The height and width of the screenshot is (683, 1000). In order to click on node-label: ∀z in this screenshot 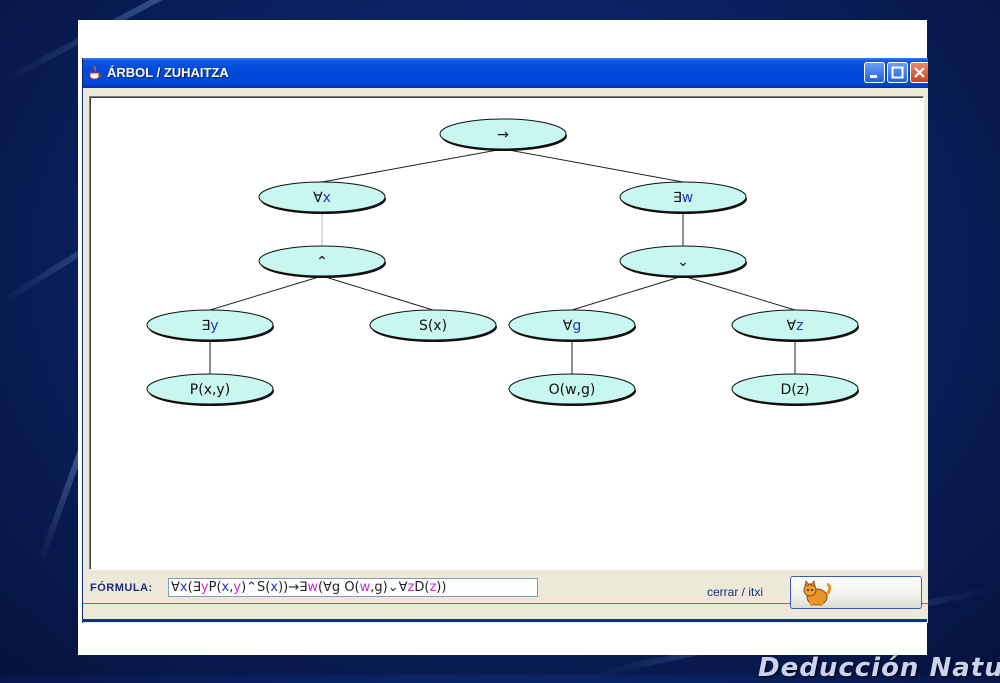, I will do `click(795, 326)`.